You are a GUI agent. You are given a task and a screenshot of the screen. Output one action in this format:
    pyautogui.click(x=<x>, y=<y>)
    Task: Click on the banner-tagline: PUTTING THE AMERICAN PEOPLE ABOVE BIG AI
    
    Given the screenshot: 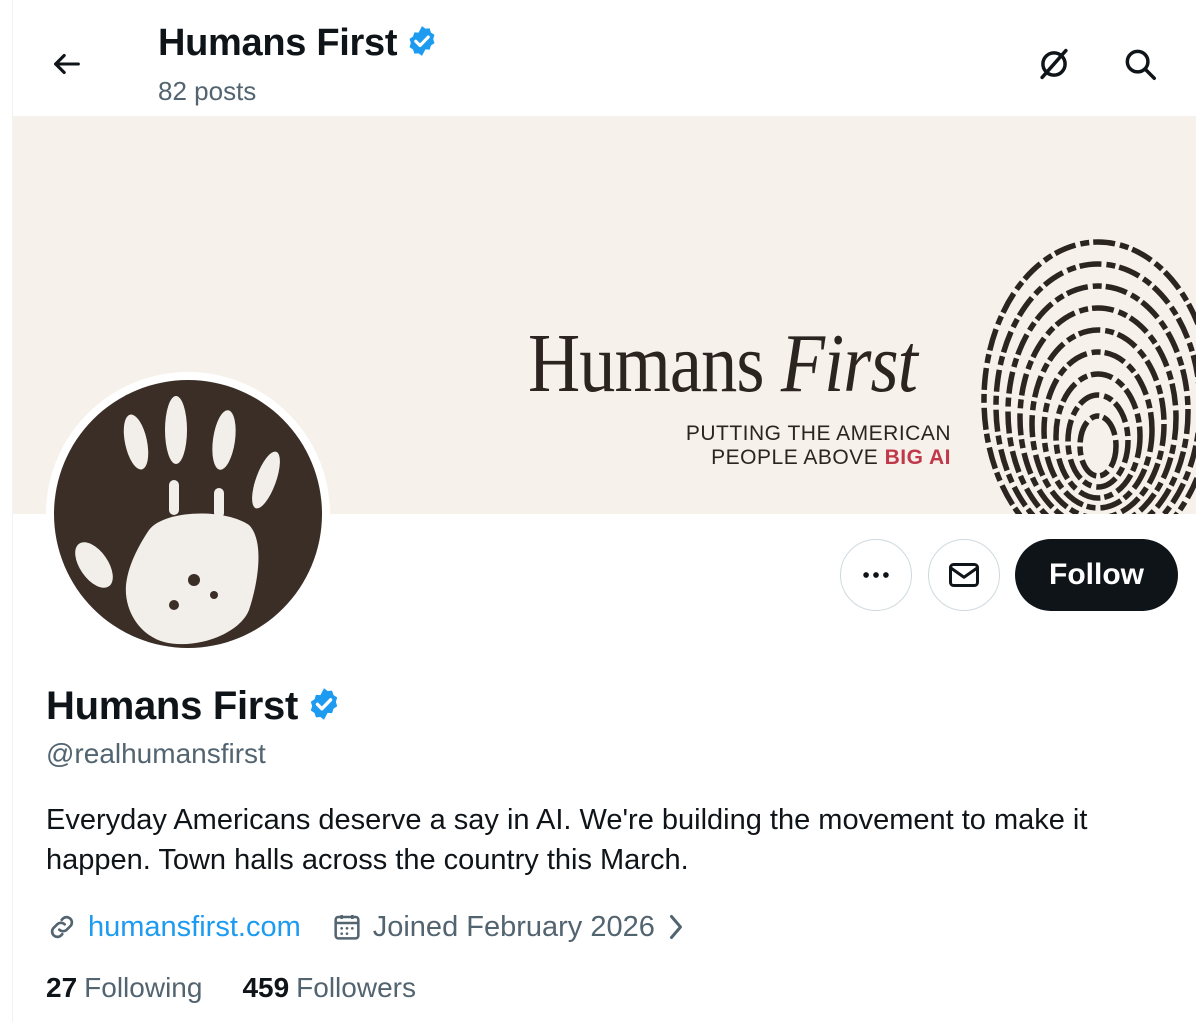 What is the action you would take?
    pyautogui.click(x=762, y=446)
    